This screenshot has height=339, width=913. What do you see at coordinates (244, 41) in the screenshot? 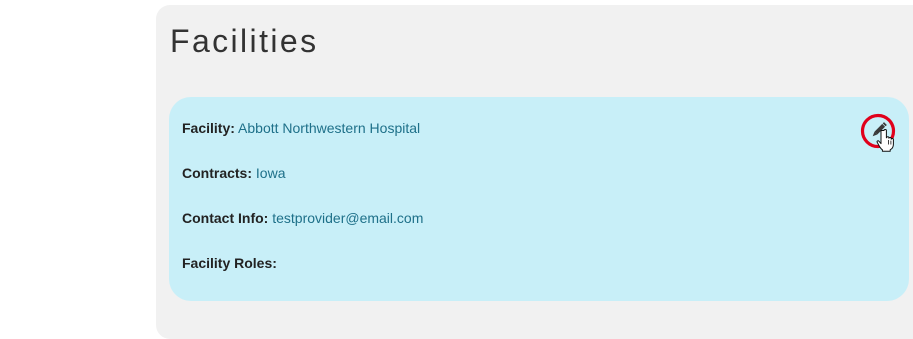
I see `page-title: Facilities` at bounding box center [244, 41].